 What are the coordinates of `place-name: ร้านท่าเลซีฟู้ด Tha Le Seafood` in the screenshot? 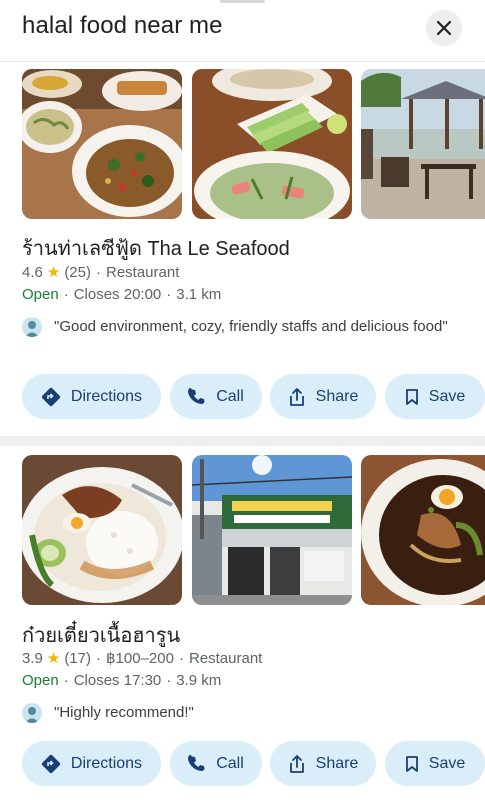 It's located at (156, 248).